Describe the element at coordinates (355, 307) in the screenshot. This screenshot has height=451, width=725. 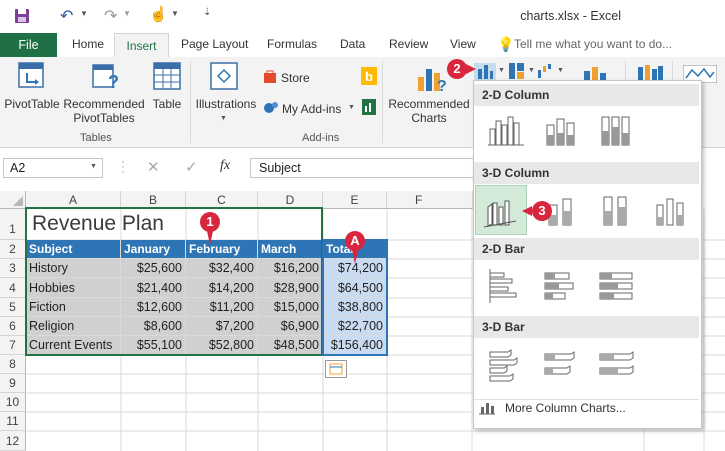
I see `total-cell: $38,800` at that location.